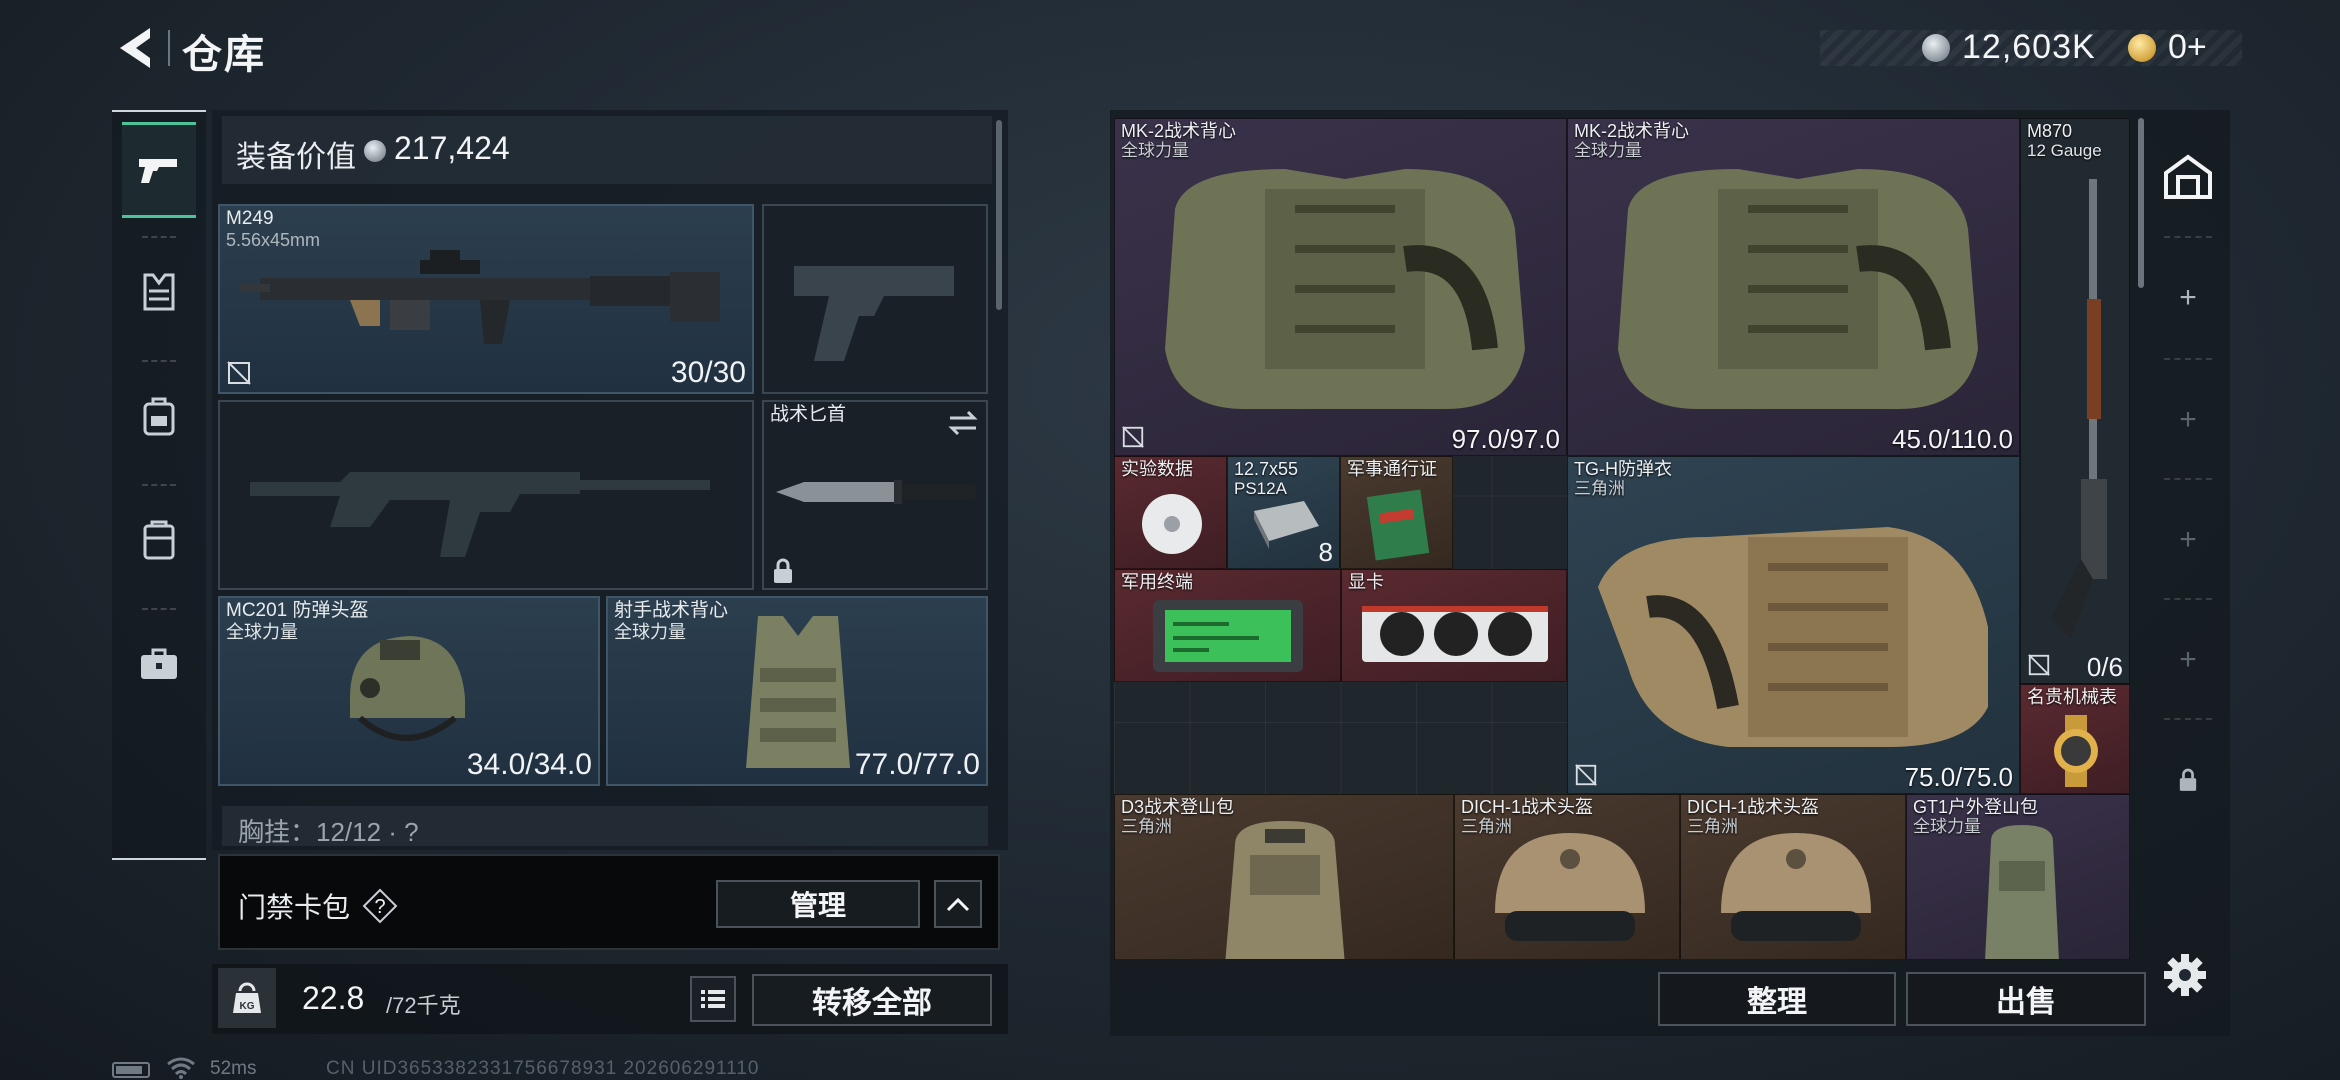 This screenshot has height=1080, width=2340. Describe the element at coordinates (1345, 289) in the screenshot. I see `vest-image` at that location.